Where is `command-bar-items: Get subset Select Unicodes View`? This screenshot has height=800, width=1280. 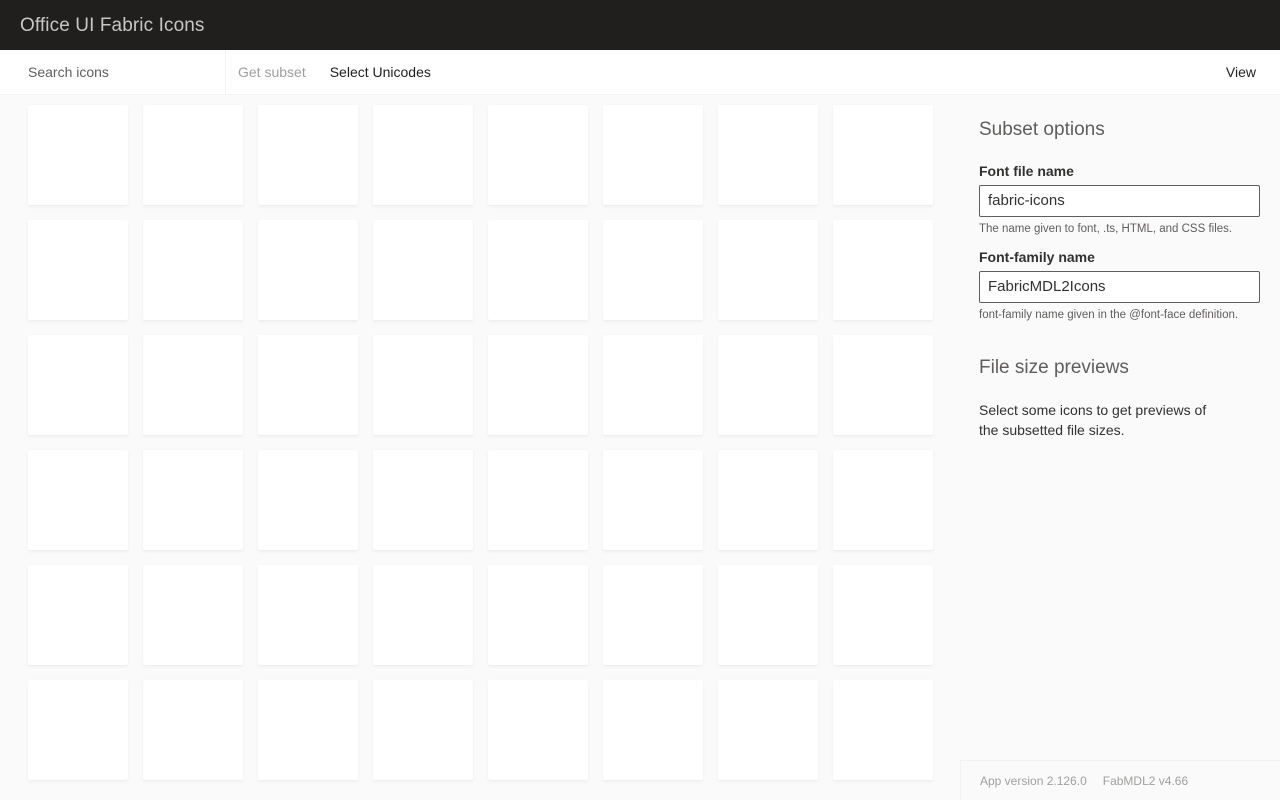 command-bar-items: Get subset Select Unicodes View is located at coordinates (753, 72).